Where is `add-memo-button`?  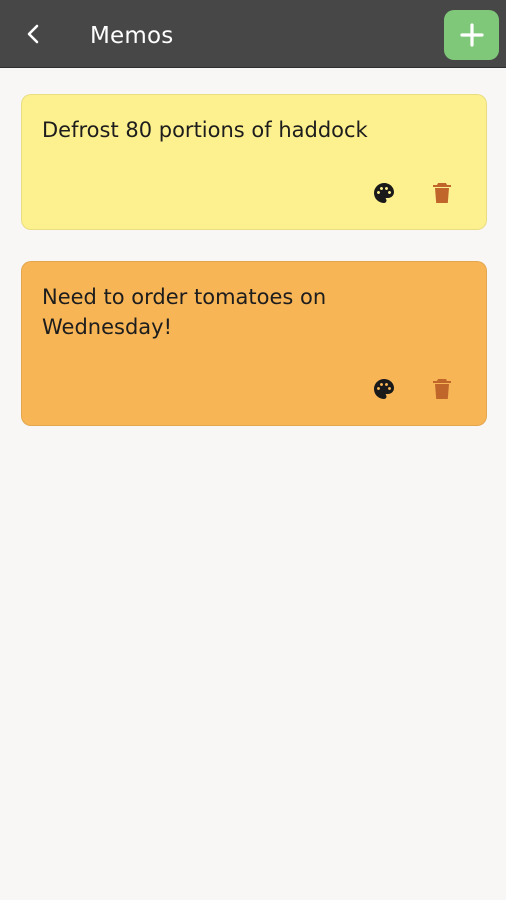 add-memo-button is located at coordinates (471, 35).